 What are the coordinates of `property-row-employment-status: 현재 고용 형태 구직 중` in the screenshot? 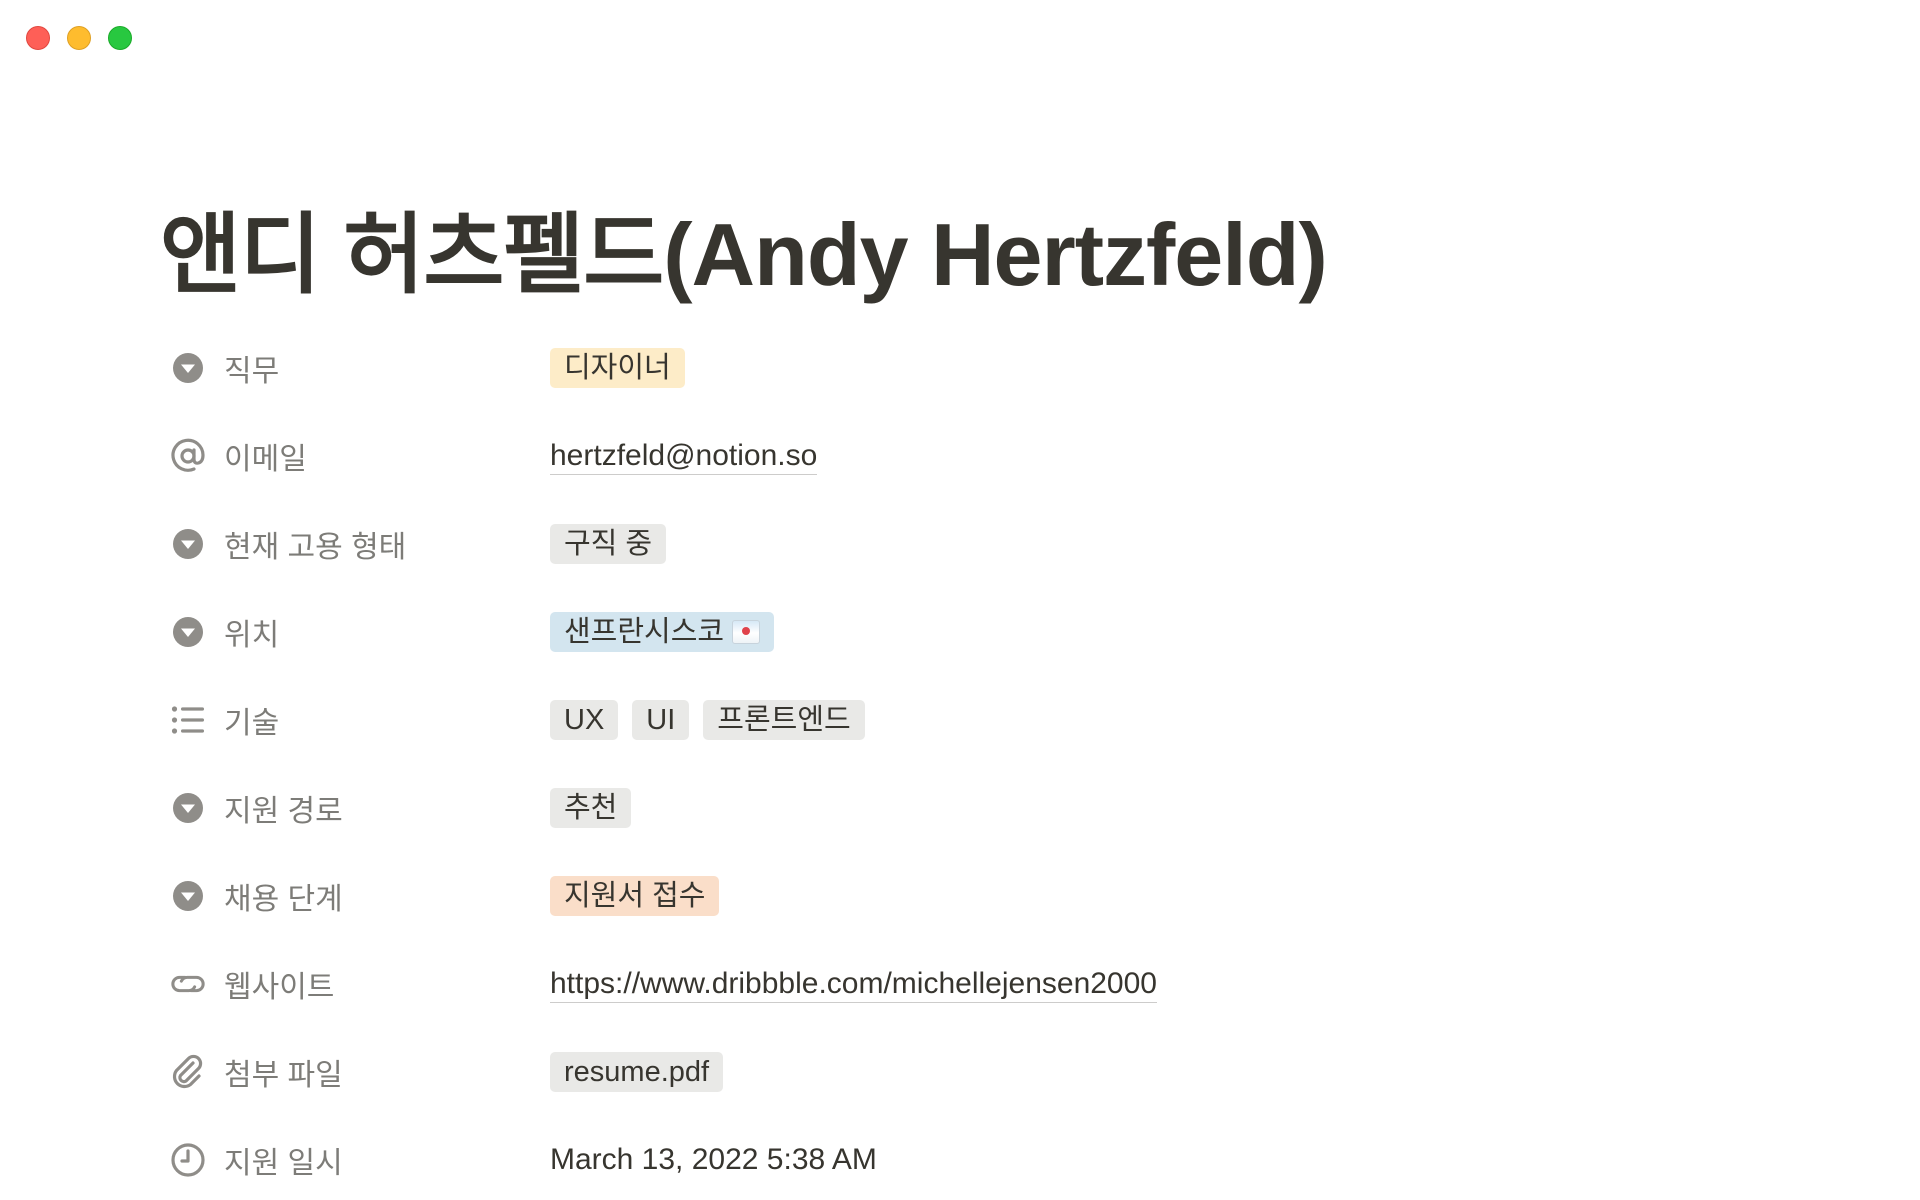 It's located at (960, 544).